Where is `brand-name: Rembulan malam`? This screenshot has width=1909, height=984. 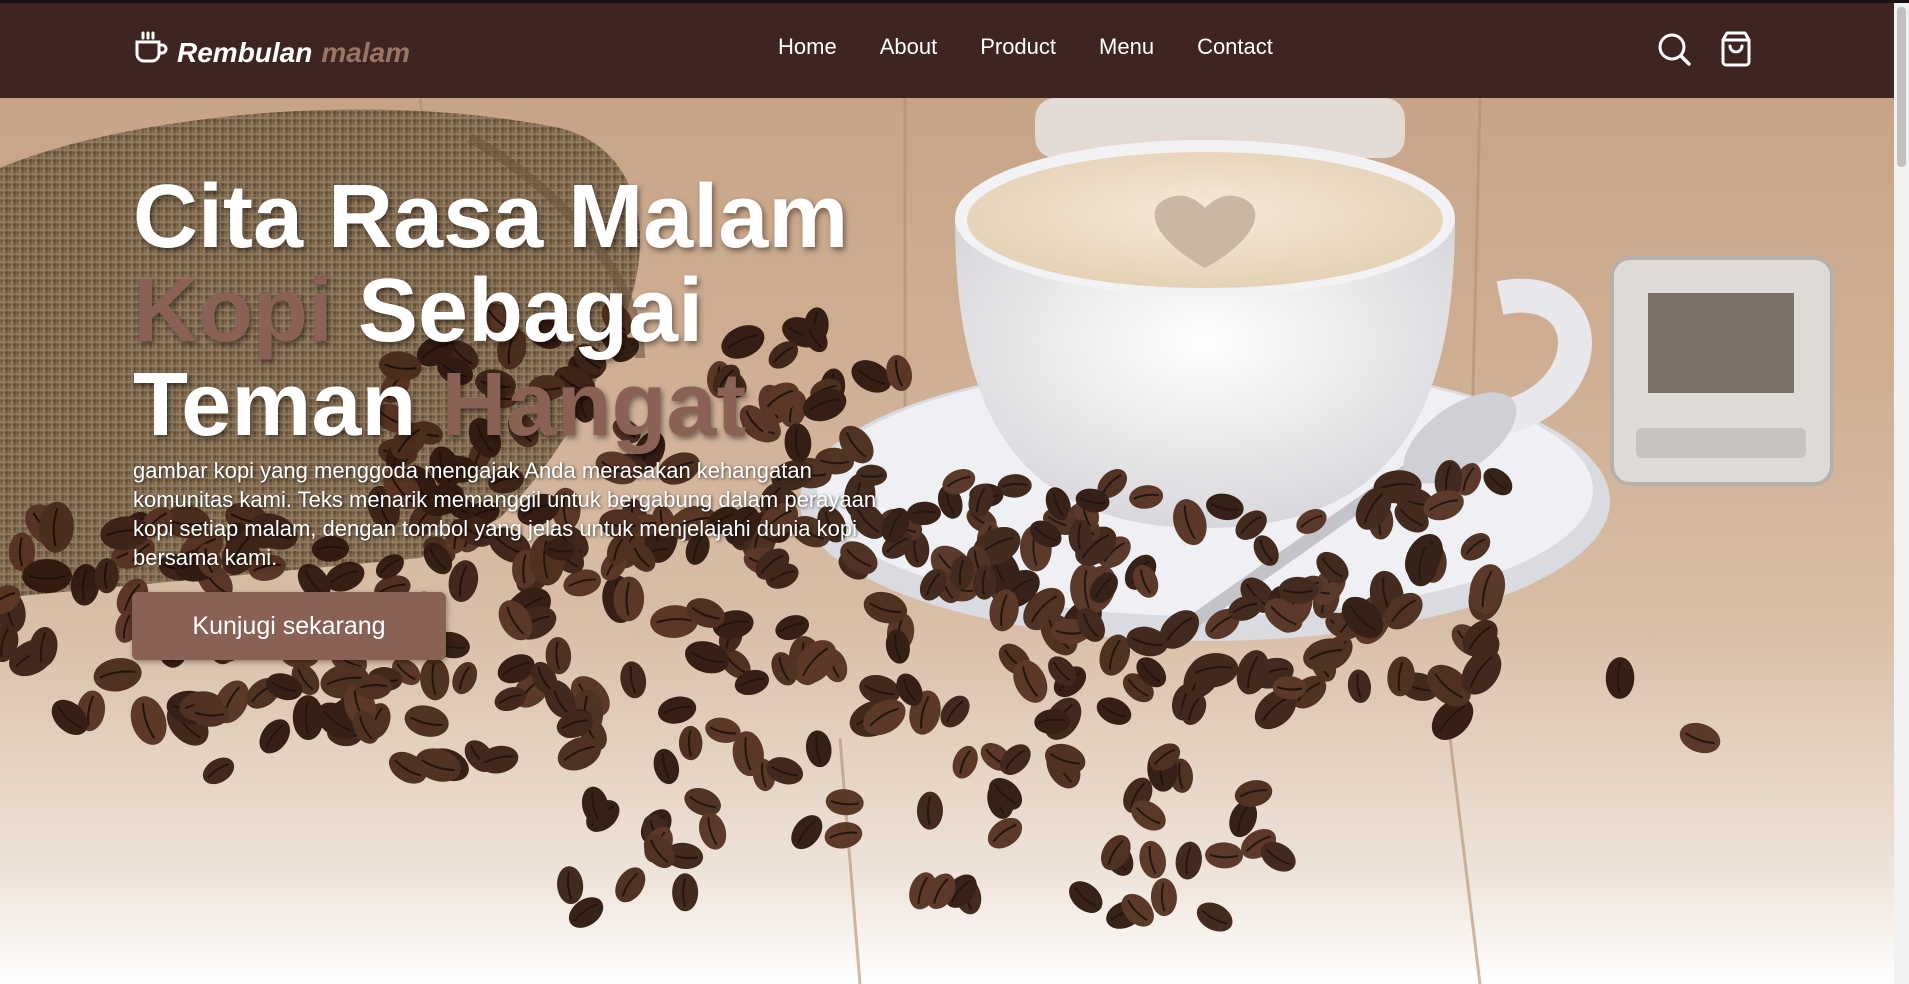
brand-name: Rembulan malam is located at coordinates (293, 53).